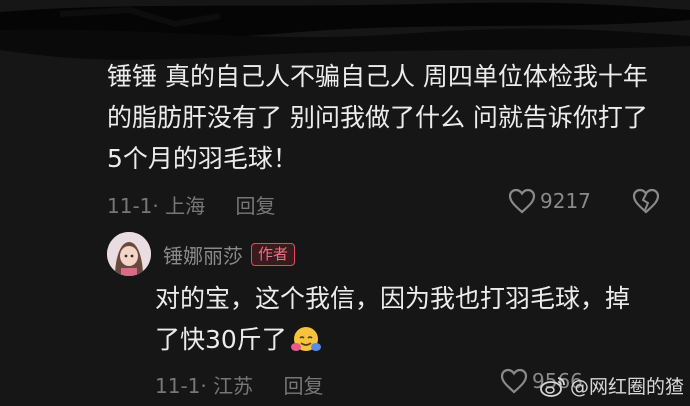 Image resolution: width=690 pixels, height=406 pixels. I want to click on comment-line: 锤锤 真的自己人不骗自己人 周四单位体检我十年, so click(377, 76).